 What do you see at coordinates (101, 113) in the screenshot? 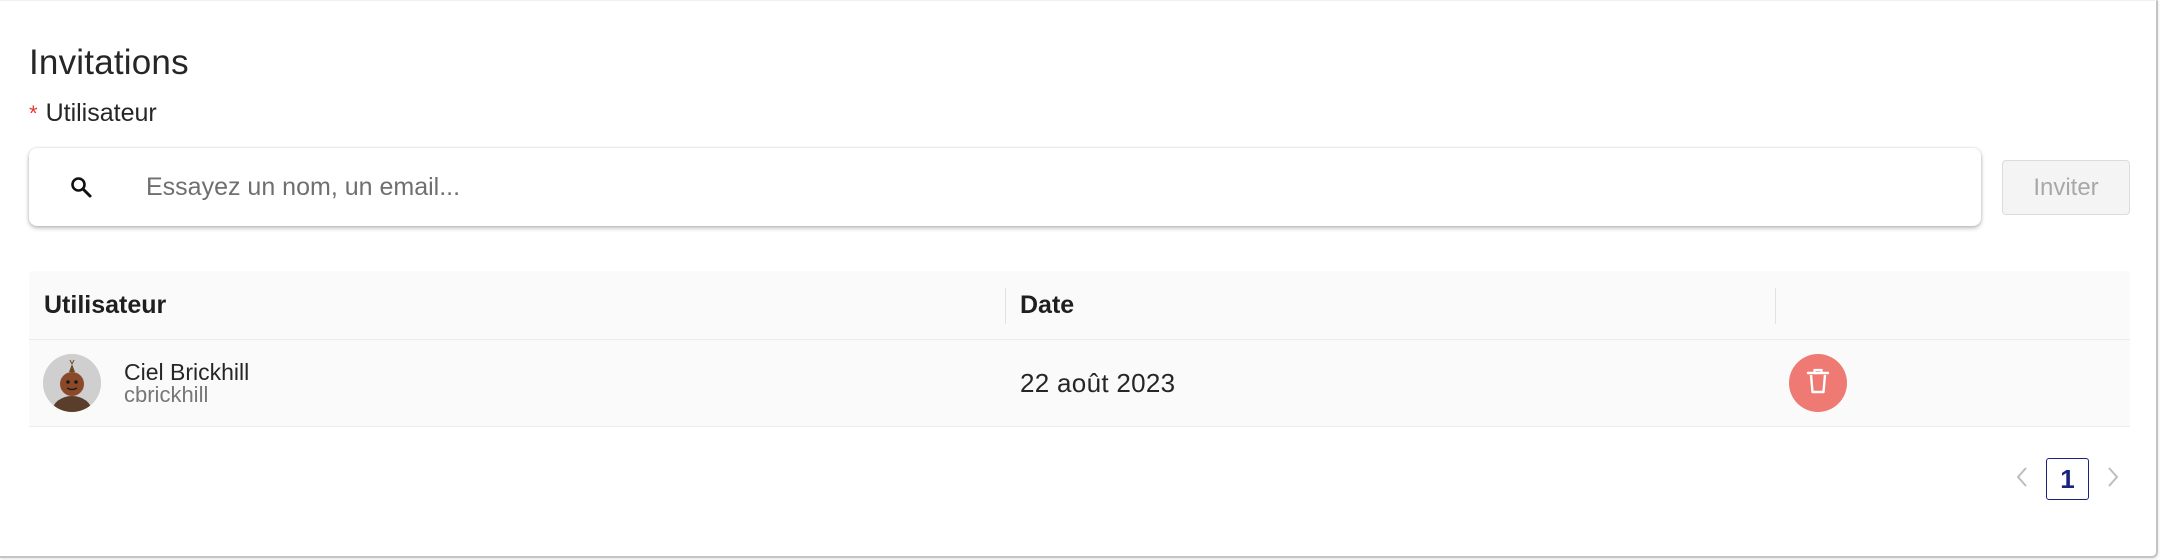
I see `user-field-label-text: Utilisateur` at bounding box center [101, 113].